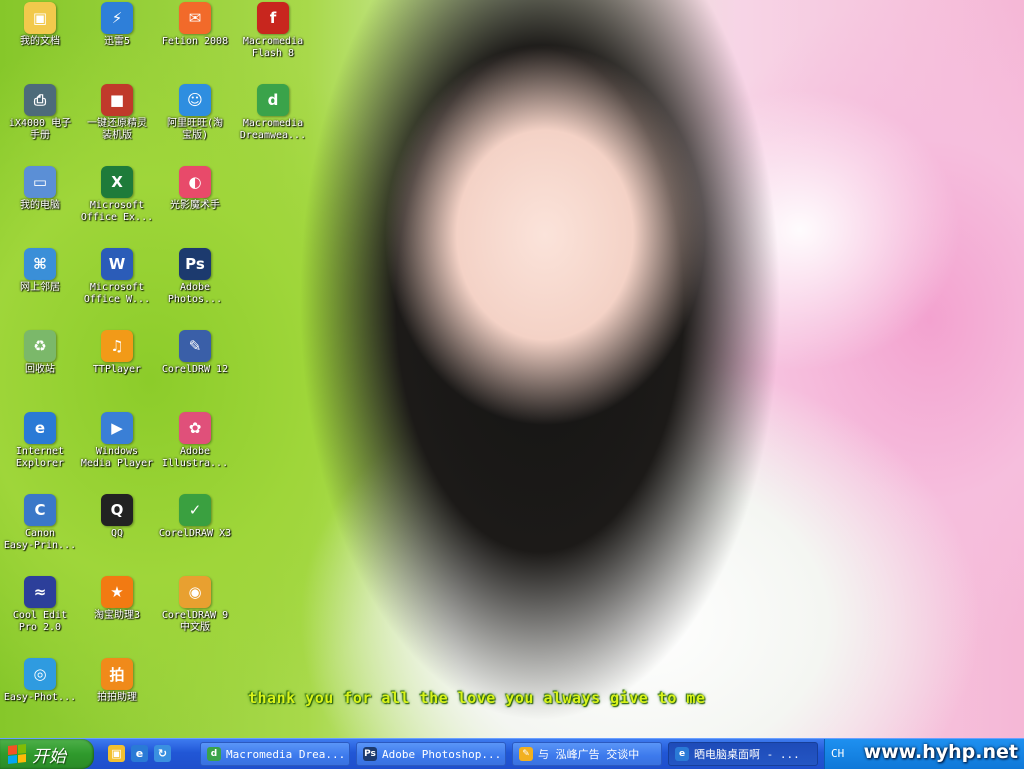 The height and width of the screenshot is (769, 1024). Describe the element at coordinates (195, 592) in the screenshot. I see `coreldraw9-icon: ◉` at that location.